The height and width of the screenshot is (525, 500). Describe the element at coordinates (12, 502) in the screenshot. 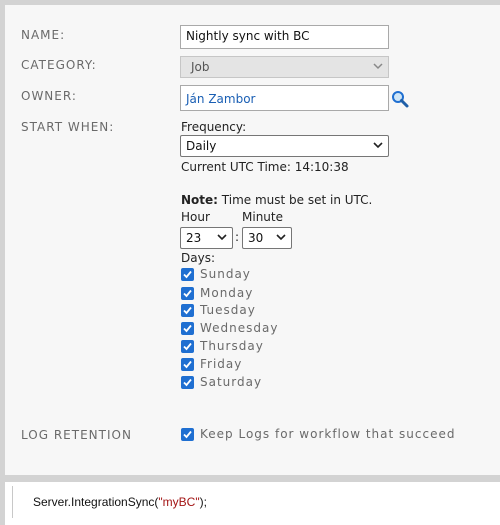

I see `code-gutter` at that location.